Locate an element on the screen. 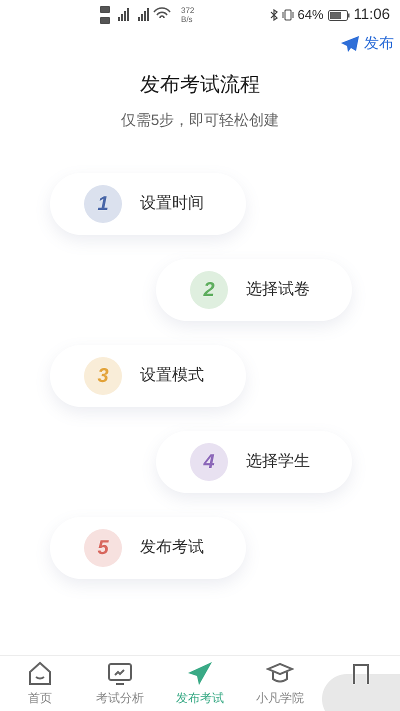  step-card: 4 选择学生 is located at coordinates (254, 461).